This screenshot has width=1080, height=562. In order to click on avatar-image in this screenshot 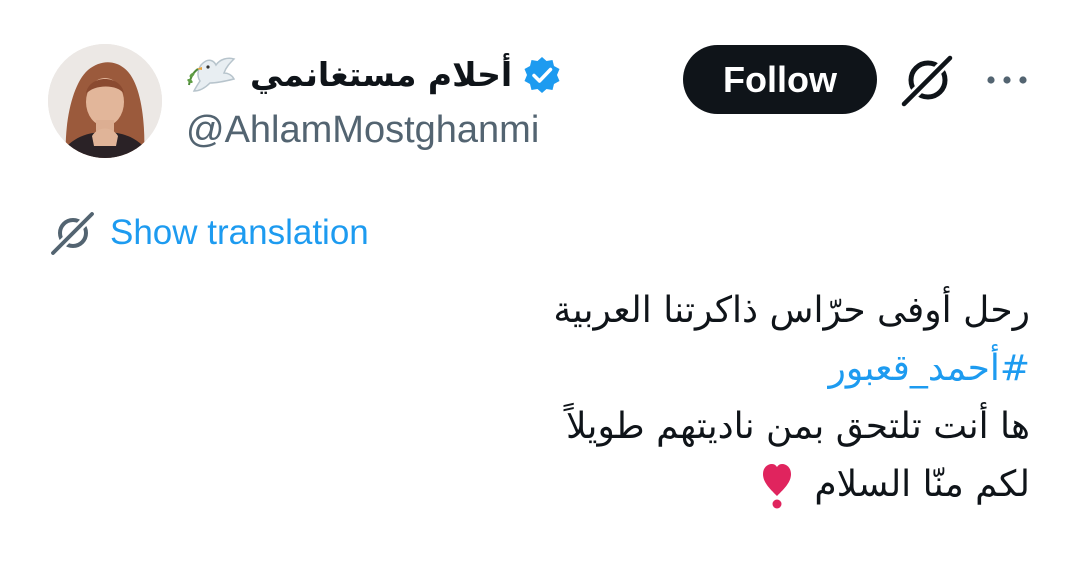, I will do `click(105, 101)`.